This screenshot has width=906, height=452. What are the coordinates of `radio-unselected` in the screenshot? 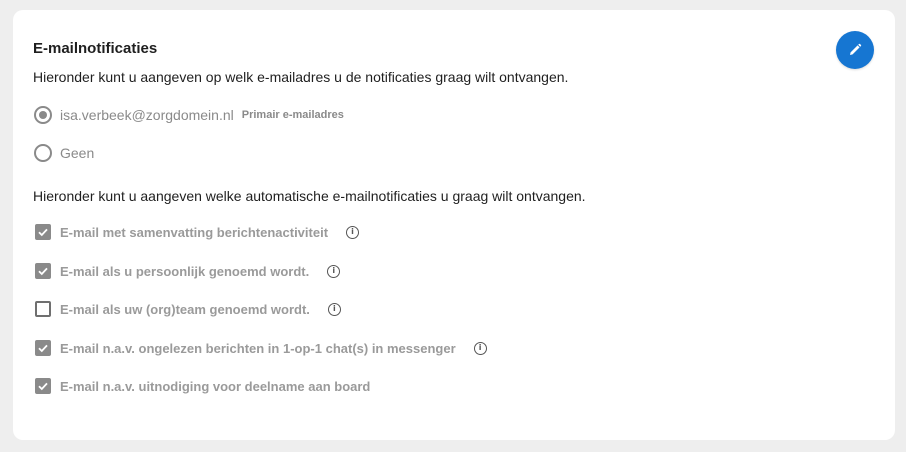 It's located at (43, 153).